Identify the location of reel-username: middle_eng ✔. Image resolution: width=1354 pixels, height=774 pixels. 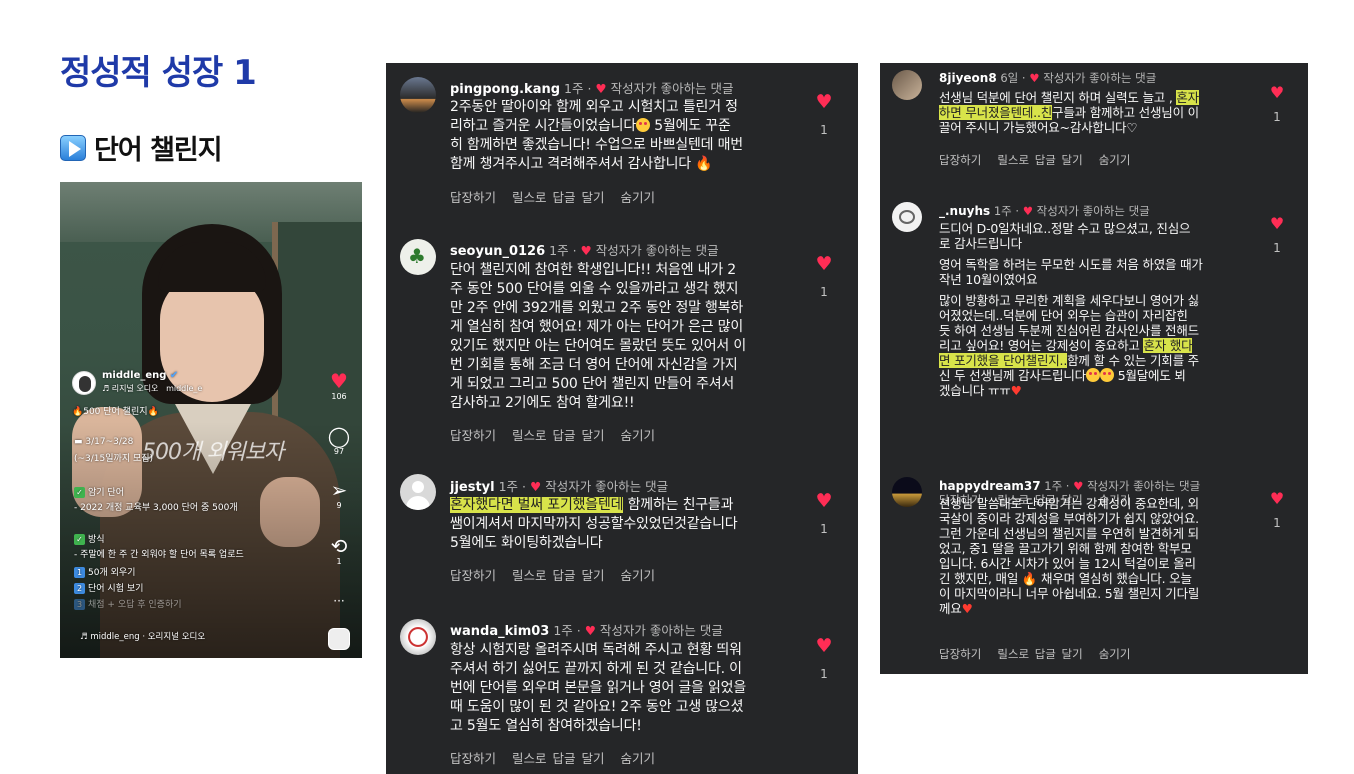
(140, 375).